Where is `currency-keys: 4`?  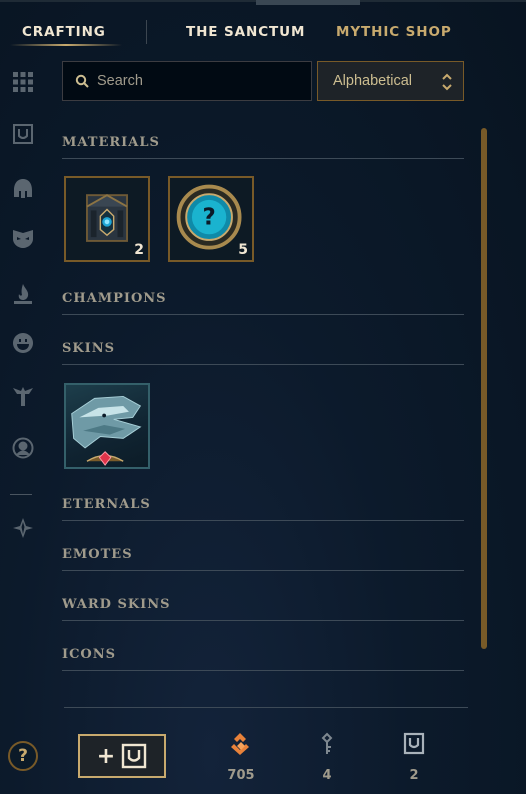 currency-keys: 4 is located at coordinates (327, 757).